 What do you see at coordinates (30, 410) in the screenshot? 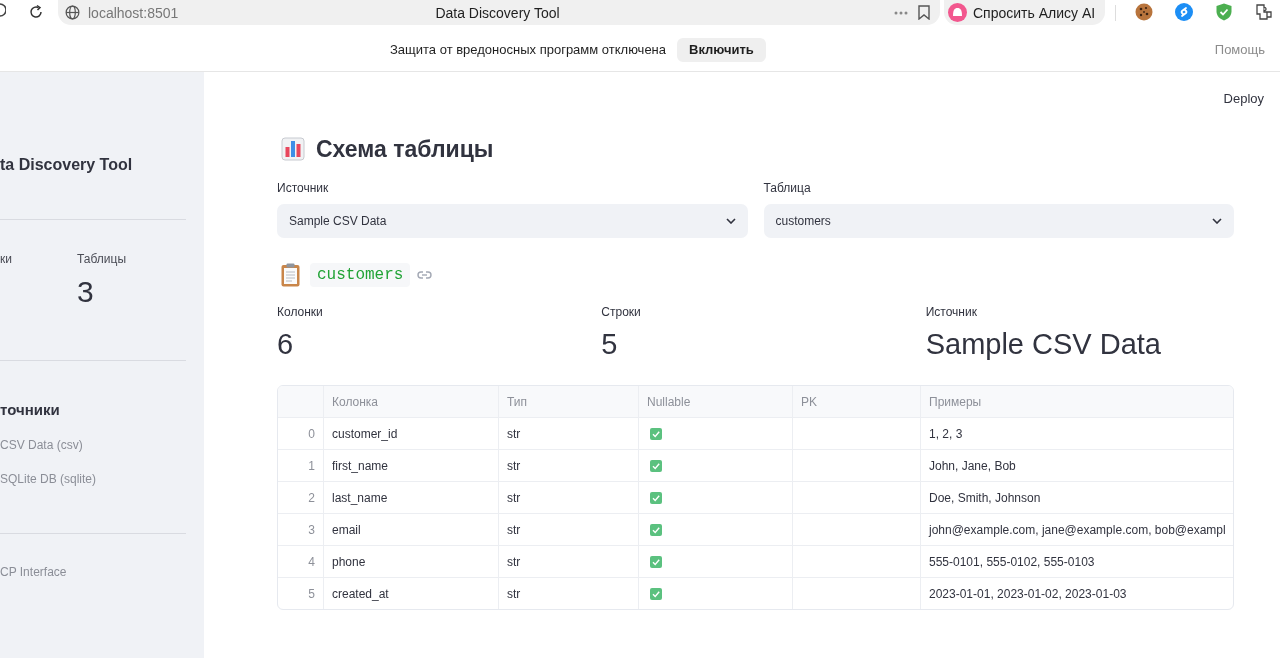
I see `section-heading: точники` at bounding box center [30, 410].